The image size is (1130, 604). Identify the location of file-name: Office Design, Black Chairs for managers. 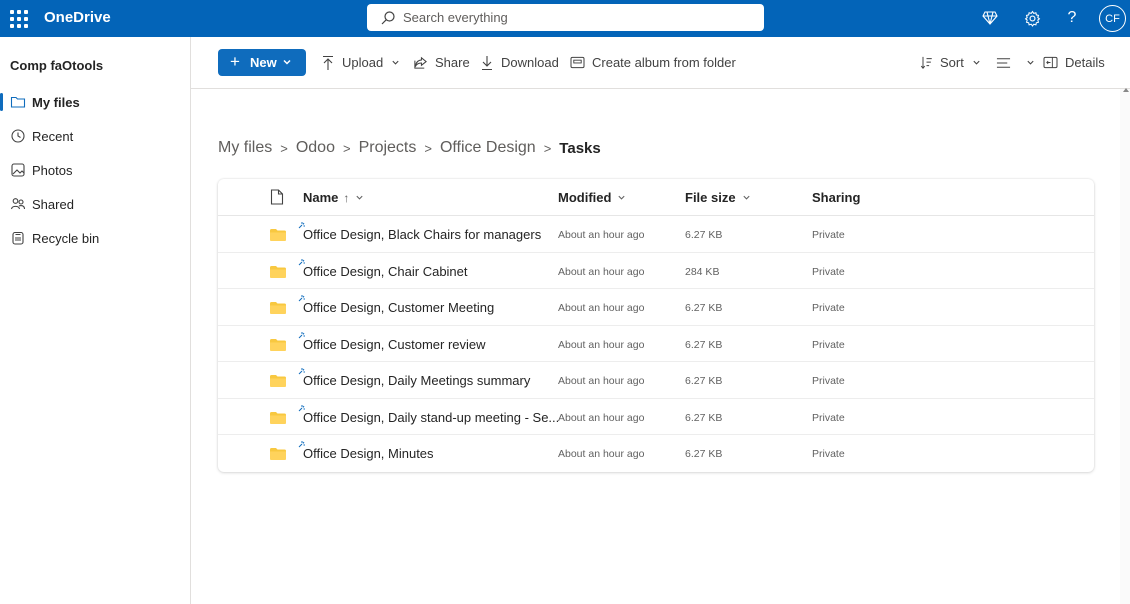
(422, 234).